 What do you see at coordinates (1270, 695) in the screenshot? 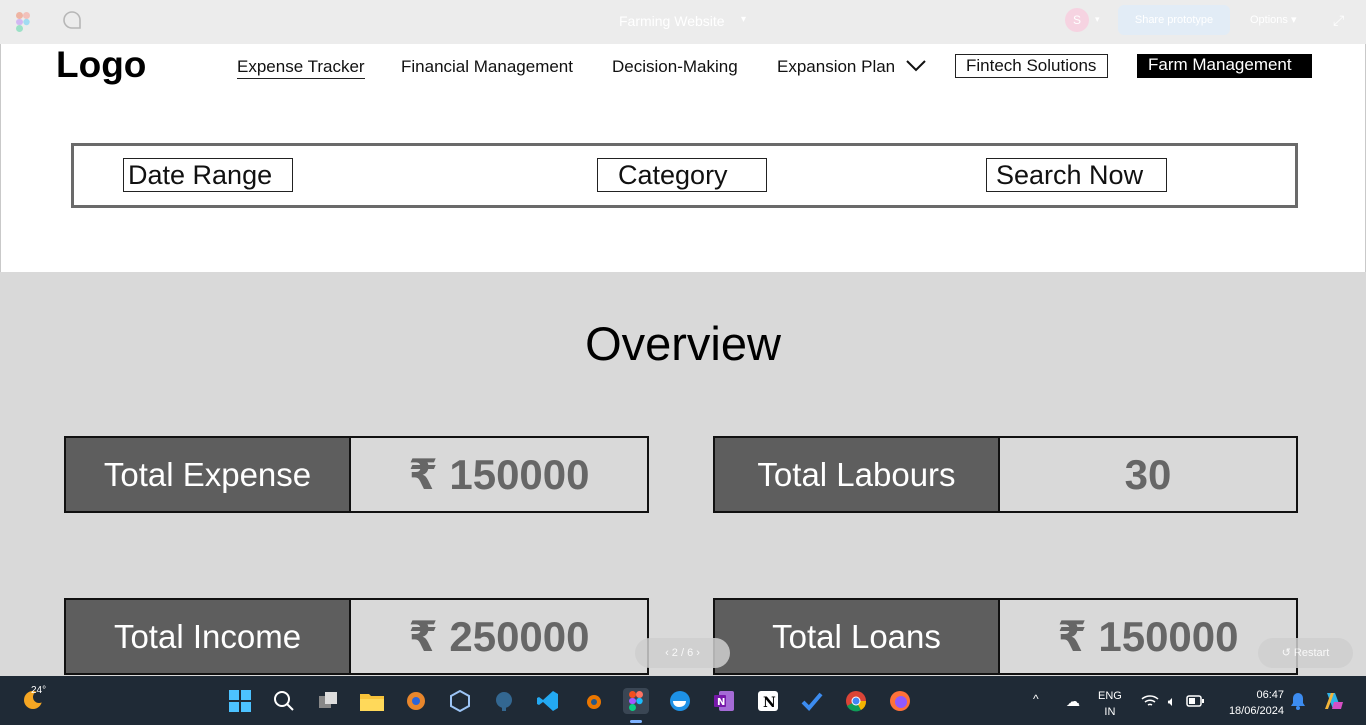
I see `time: 06:47` at bounding box center [1270, 695].